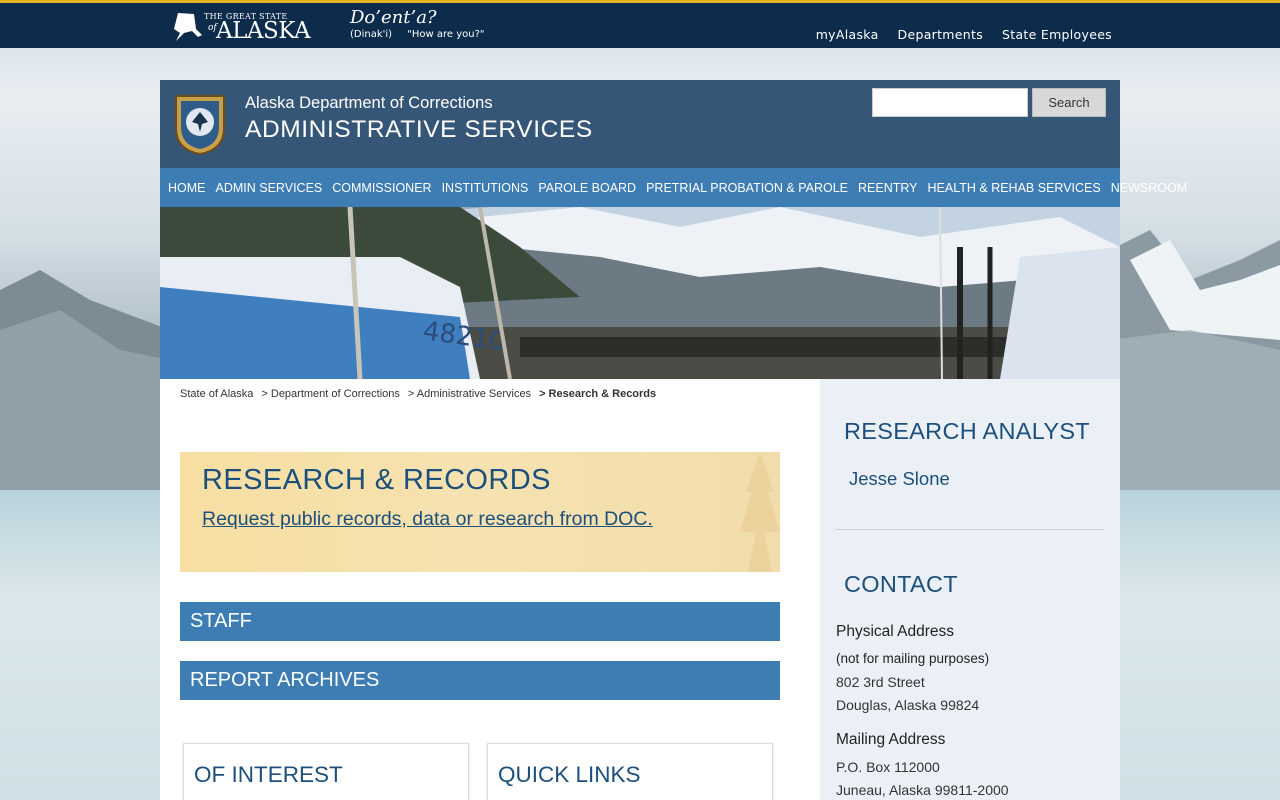 Image resolution: width=1280 pixels, height=800 pixels. Describe the element at coordinates (891, 739) in the screenshot. I see `mailing-address-label: Mailing Address` at that location.